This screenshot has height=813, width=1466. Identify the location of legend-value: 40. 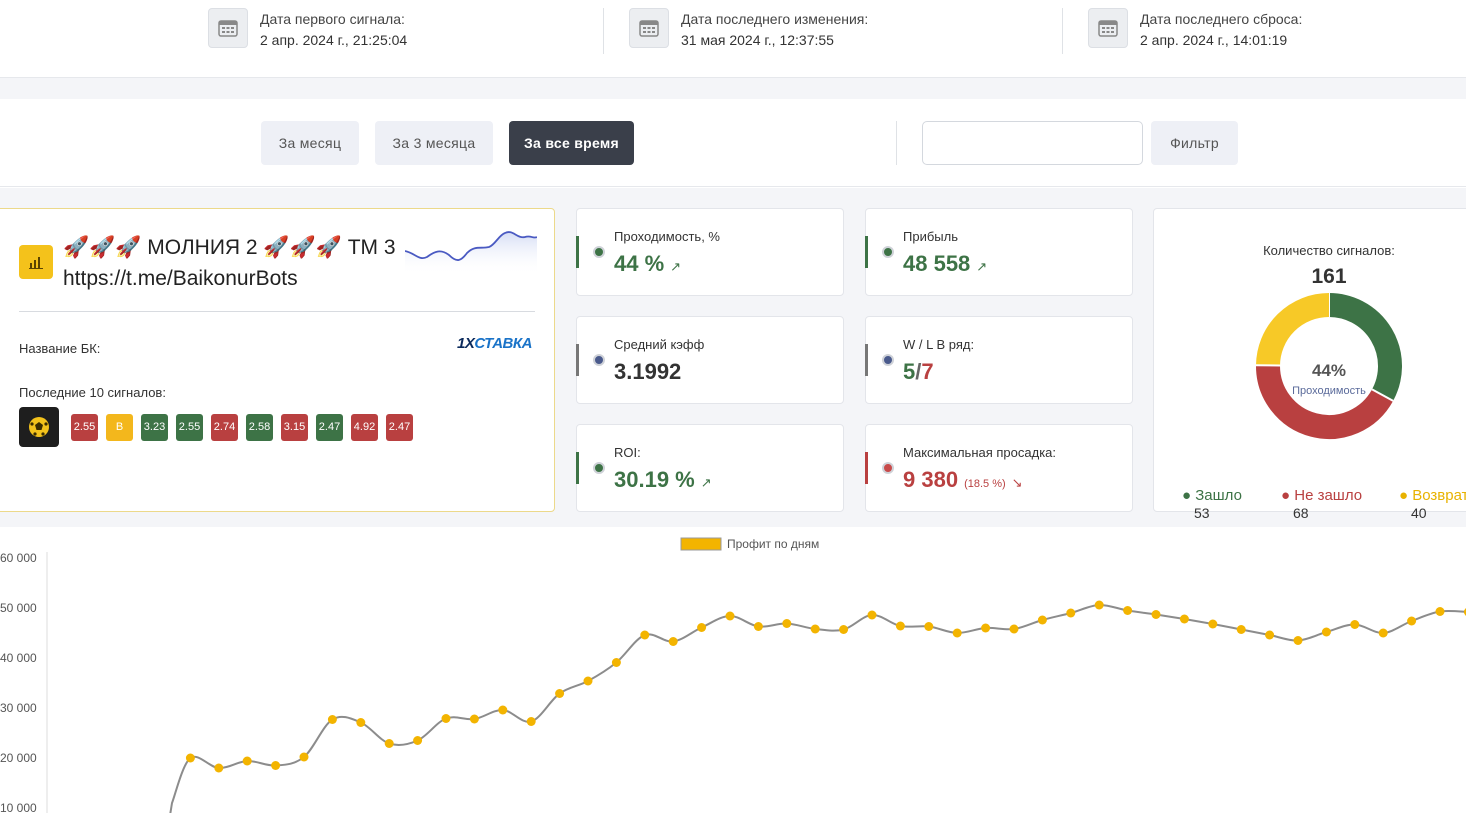
(1419, 513).